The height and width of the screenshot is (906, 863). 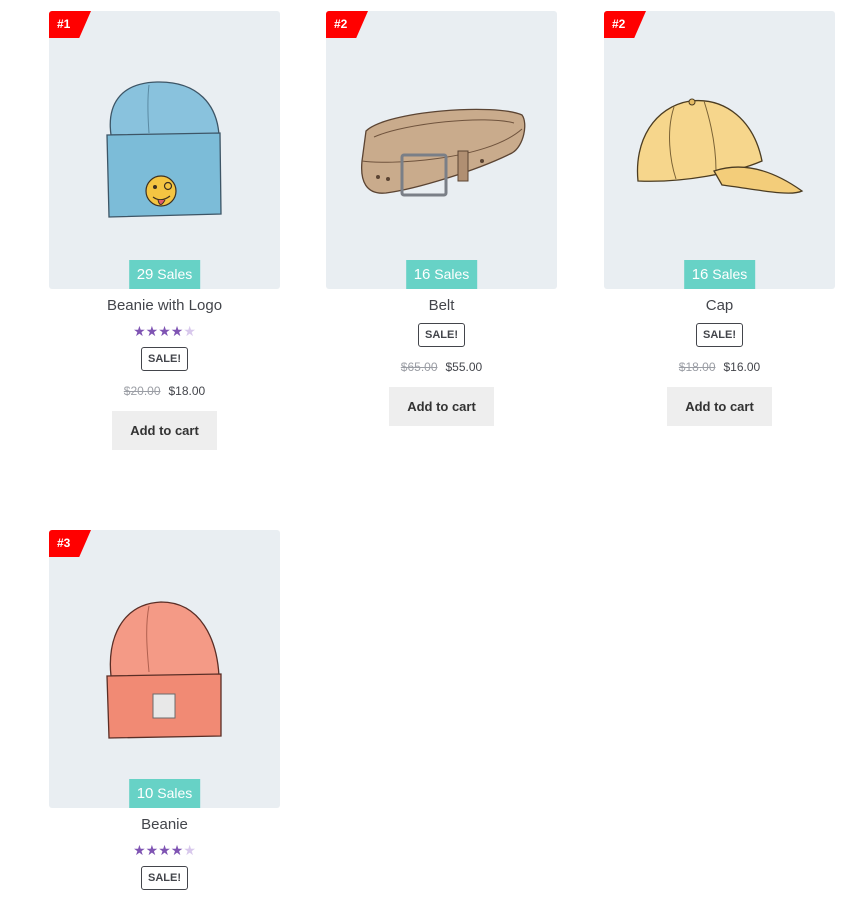 I want to click on sales-count: 10, so click(x=145, y=793).